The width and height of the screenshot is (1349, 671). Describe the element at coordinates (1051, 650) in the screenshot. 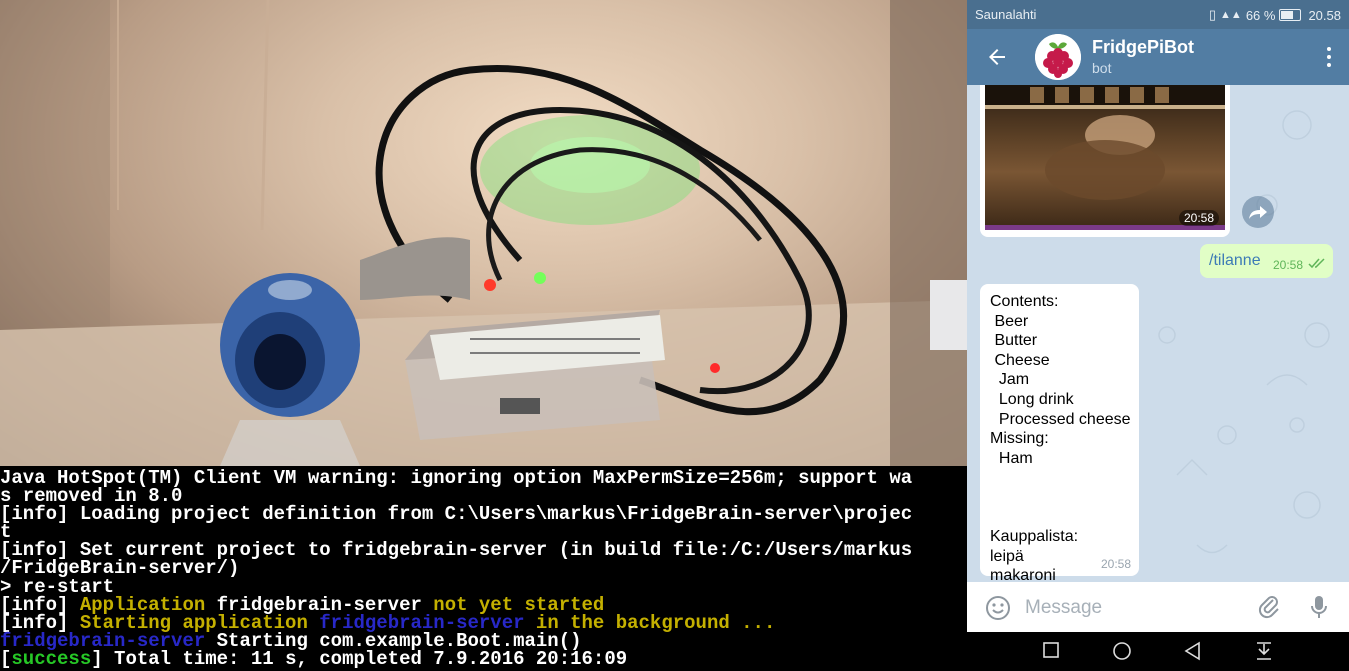

I see `square-icon` at that location.